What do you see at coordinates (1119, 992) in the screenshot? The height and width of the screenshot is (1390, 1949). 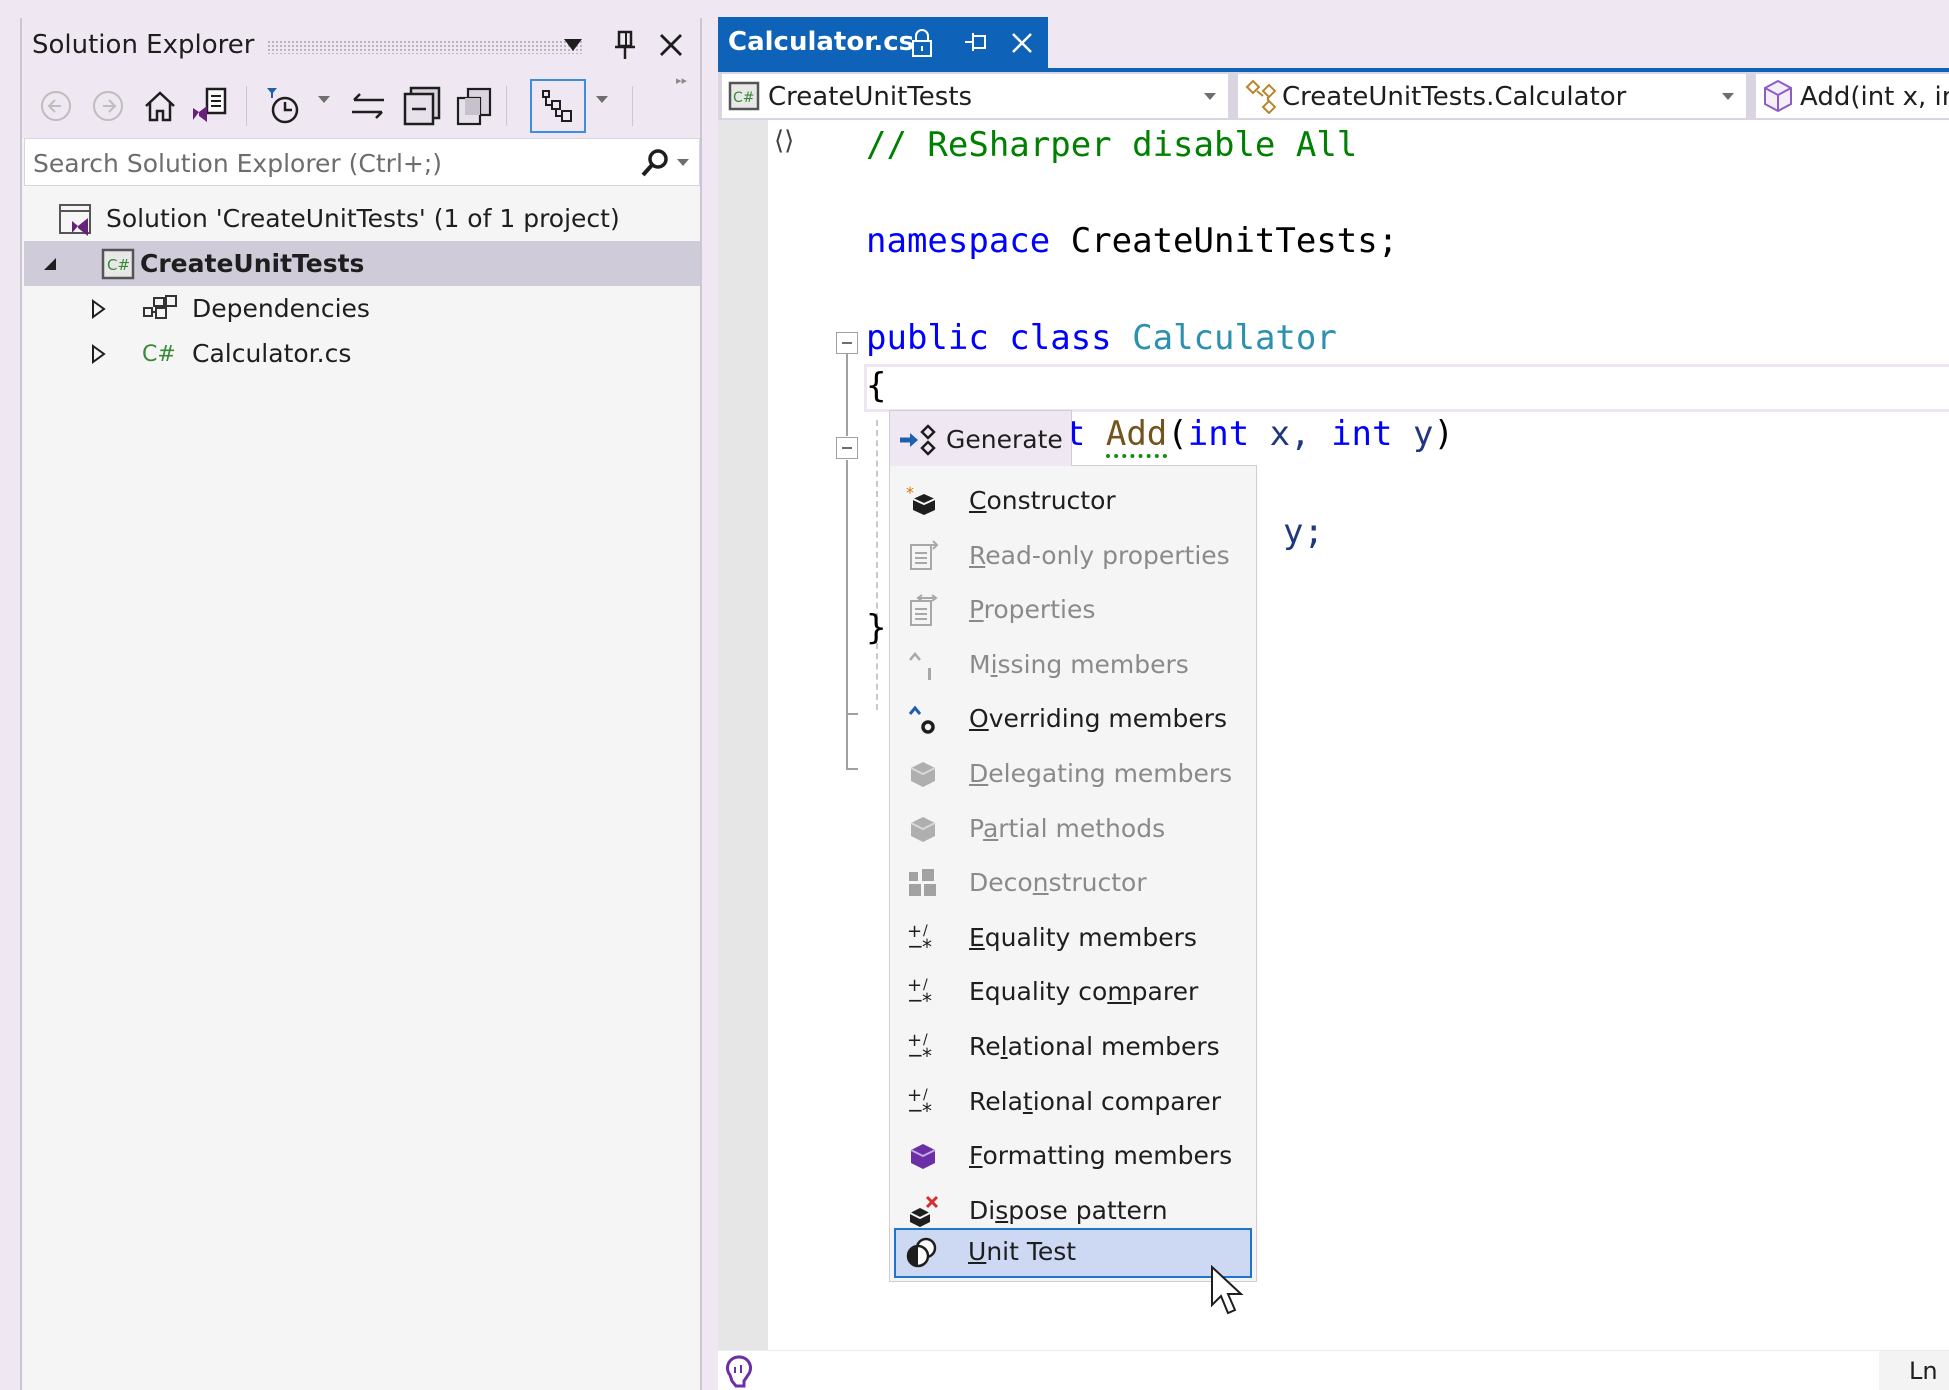 I see `access-key: m` at bounding box center [1119, 992].